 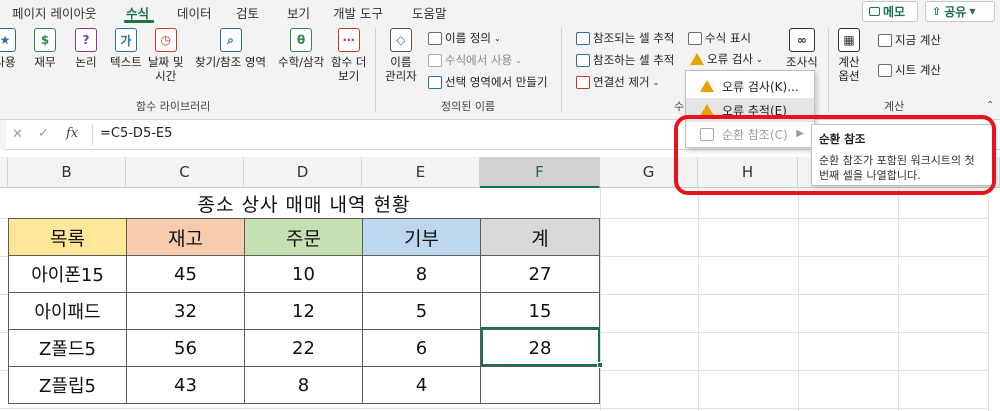 I want to click on table-cell: 27, so click(x=540, y=274).